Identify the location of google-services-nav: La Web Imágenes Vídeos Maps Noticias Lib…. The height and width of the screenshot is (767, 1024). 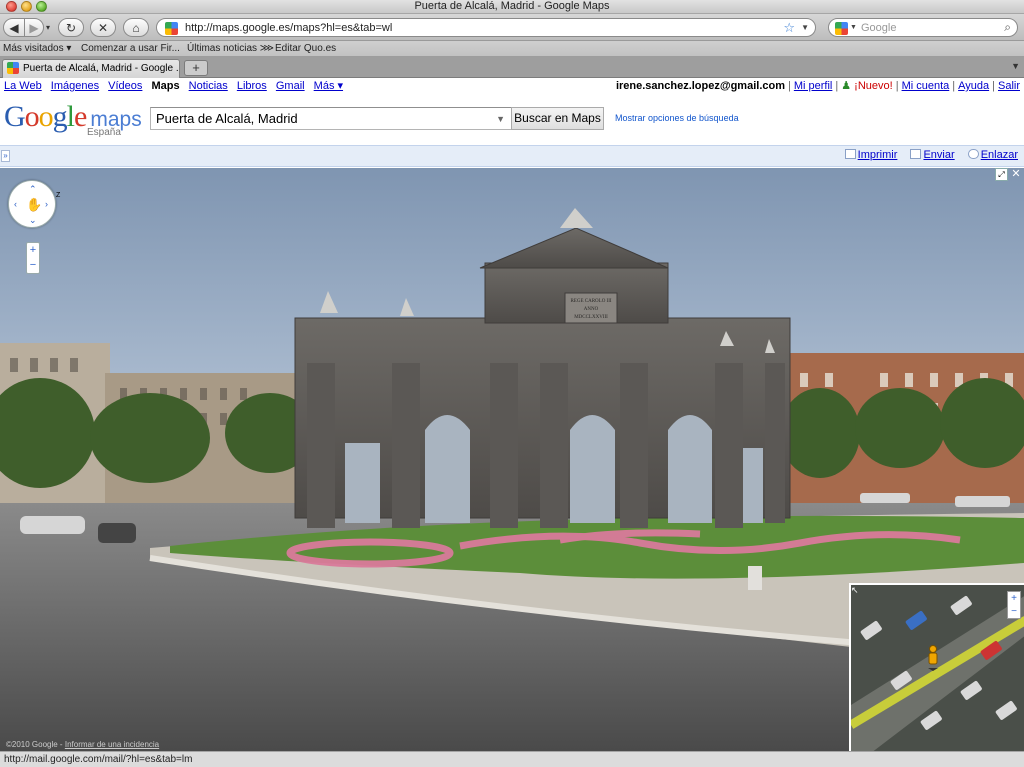
(176, 86).